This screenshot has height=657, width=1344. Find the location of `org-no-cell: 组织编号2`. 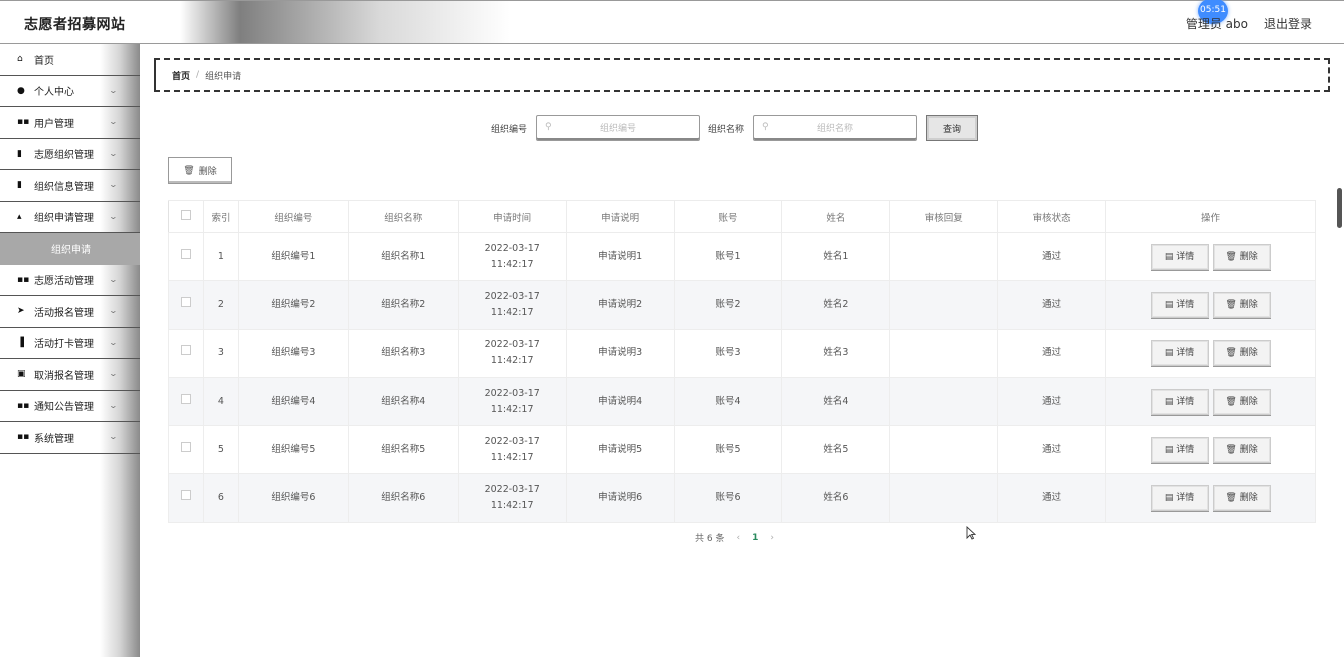

org-no-cell: 组织编号2 is located at coordinates (293, 305).